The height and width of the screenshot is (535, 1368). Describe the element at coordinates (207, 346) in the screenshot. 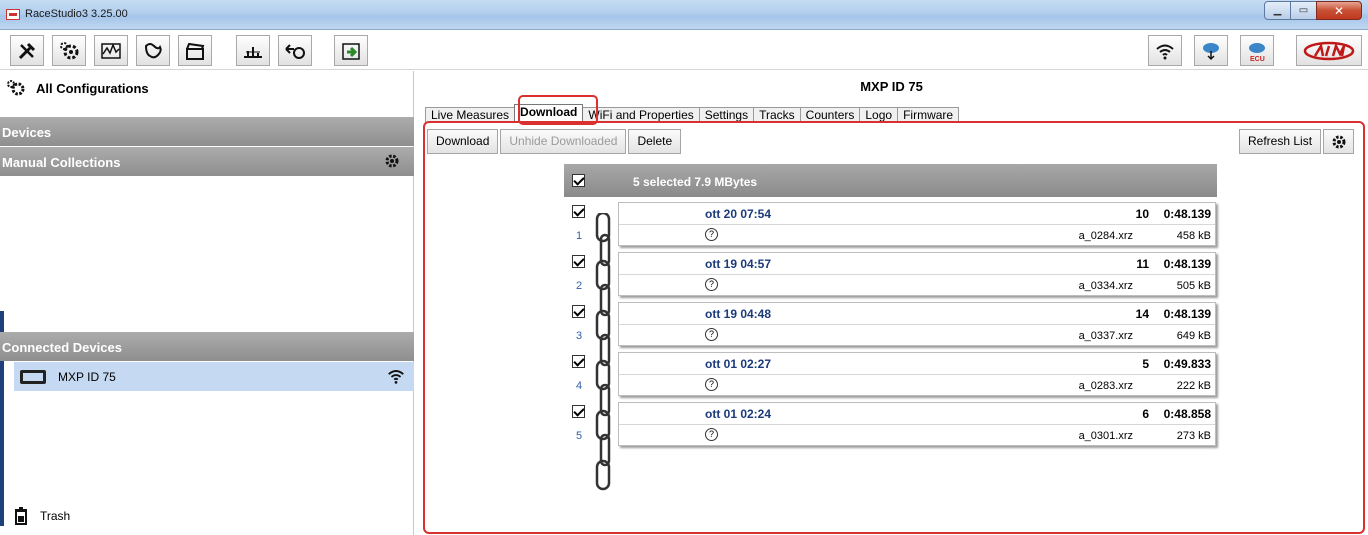

I see `connected-devices-header: Connected Devices` at that location.